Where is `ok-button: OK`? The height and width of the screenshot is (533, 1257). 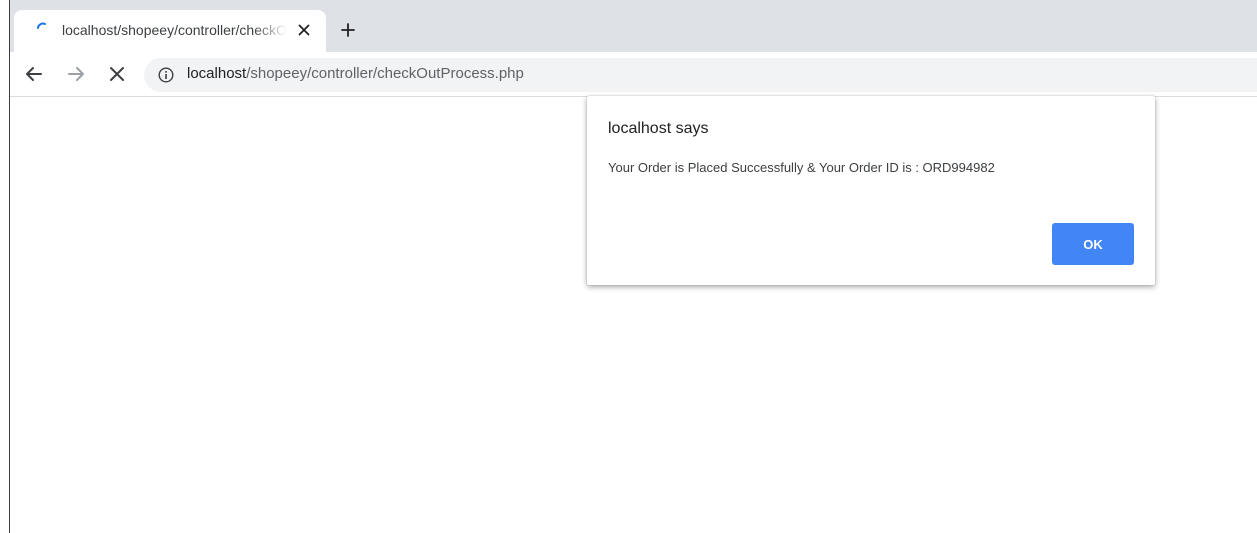 ok-button: OK is located at coordinates (1093, 244).